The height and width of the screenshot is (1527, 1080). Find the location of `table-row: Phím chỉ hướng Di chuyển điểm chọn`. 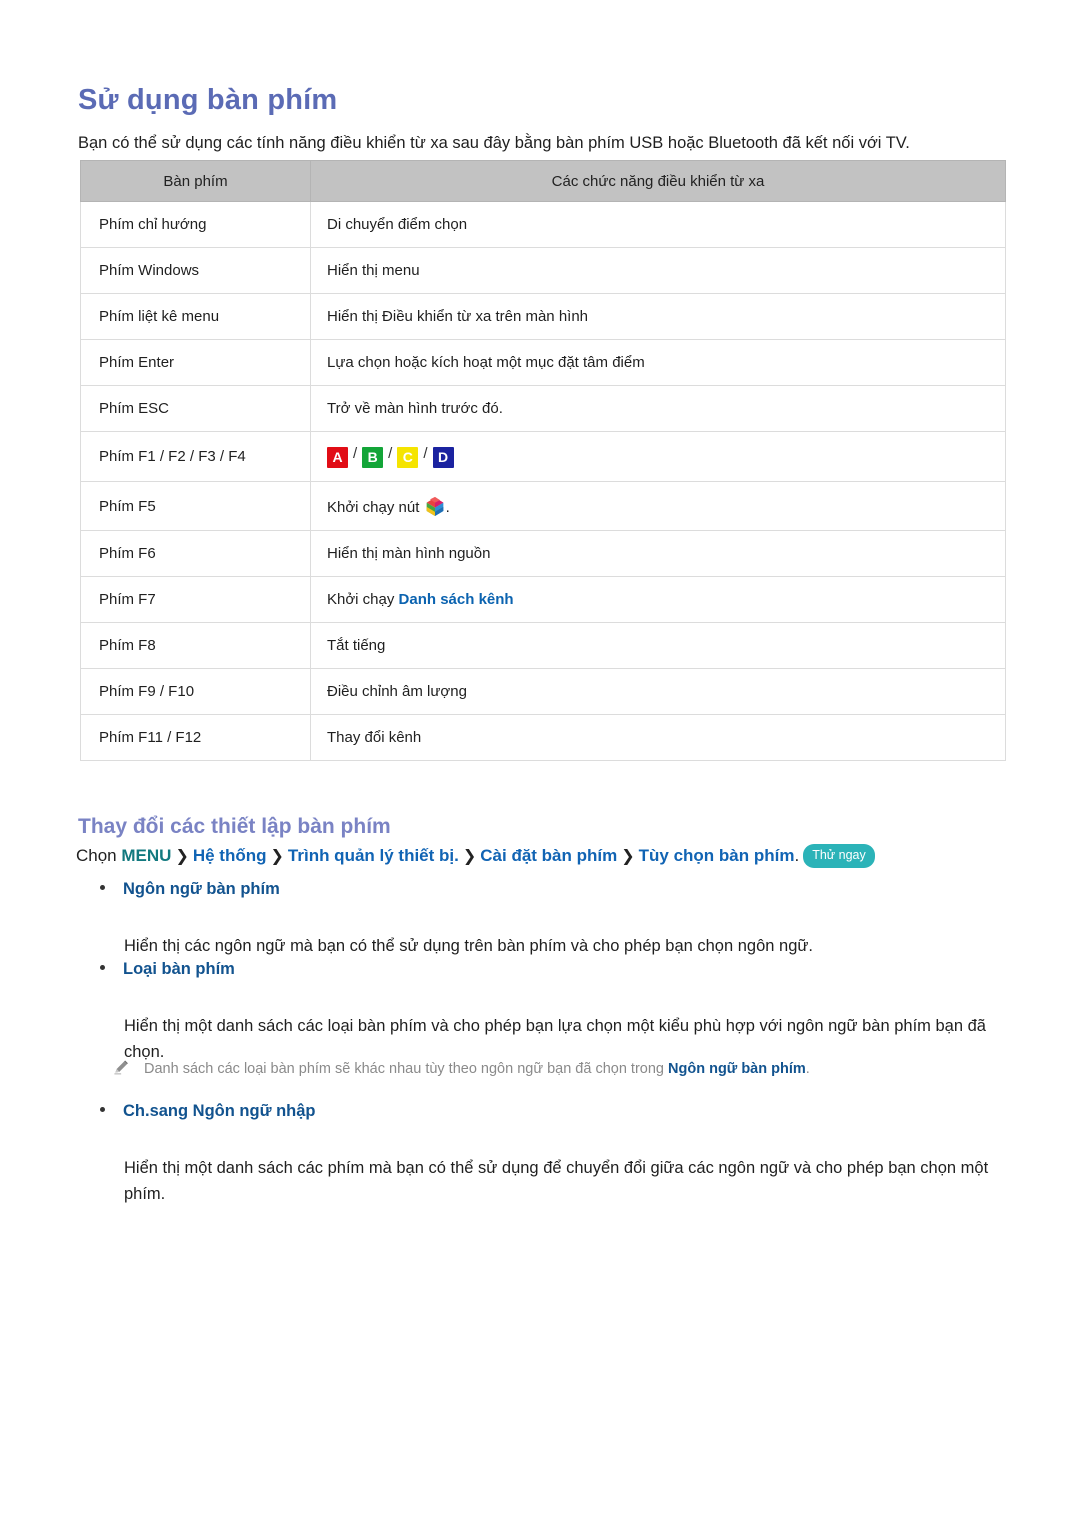

table-row: Phím chỉ hướng Di chuyển điểm chọn is located at coordinates (543, 224).